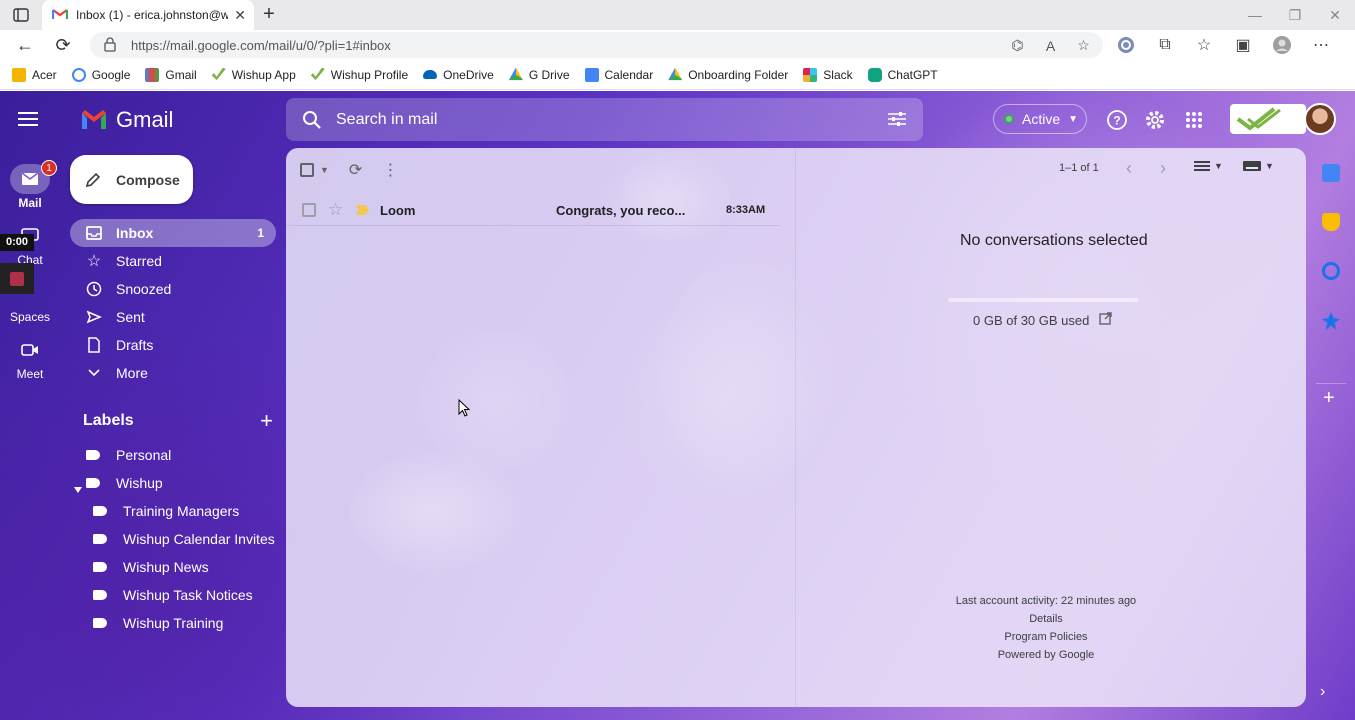  What do you see at coordinates (173, 345) in the screenshot?
I see `nav-item-drafts: Drafts` at bounding box center [173, 345].